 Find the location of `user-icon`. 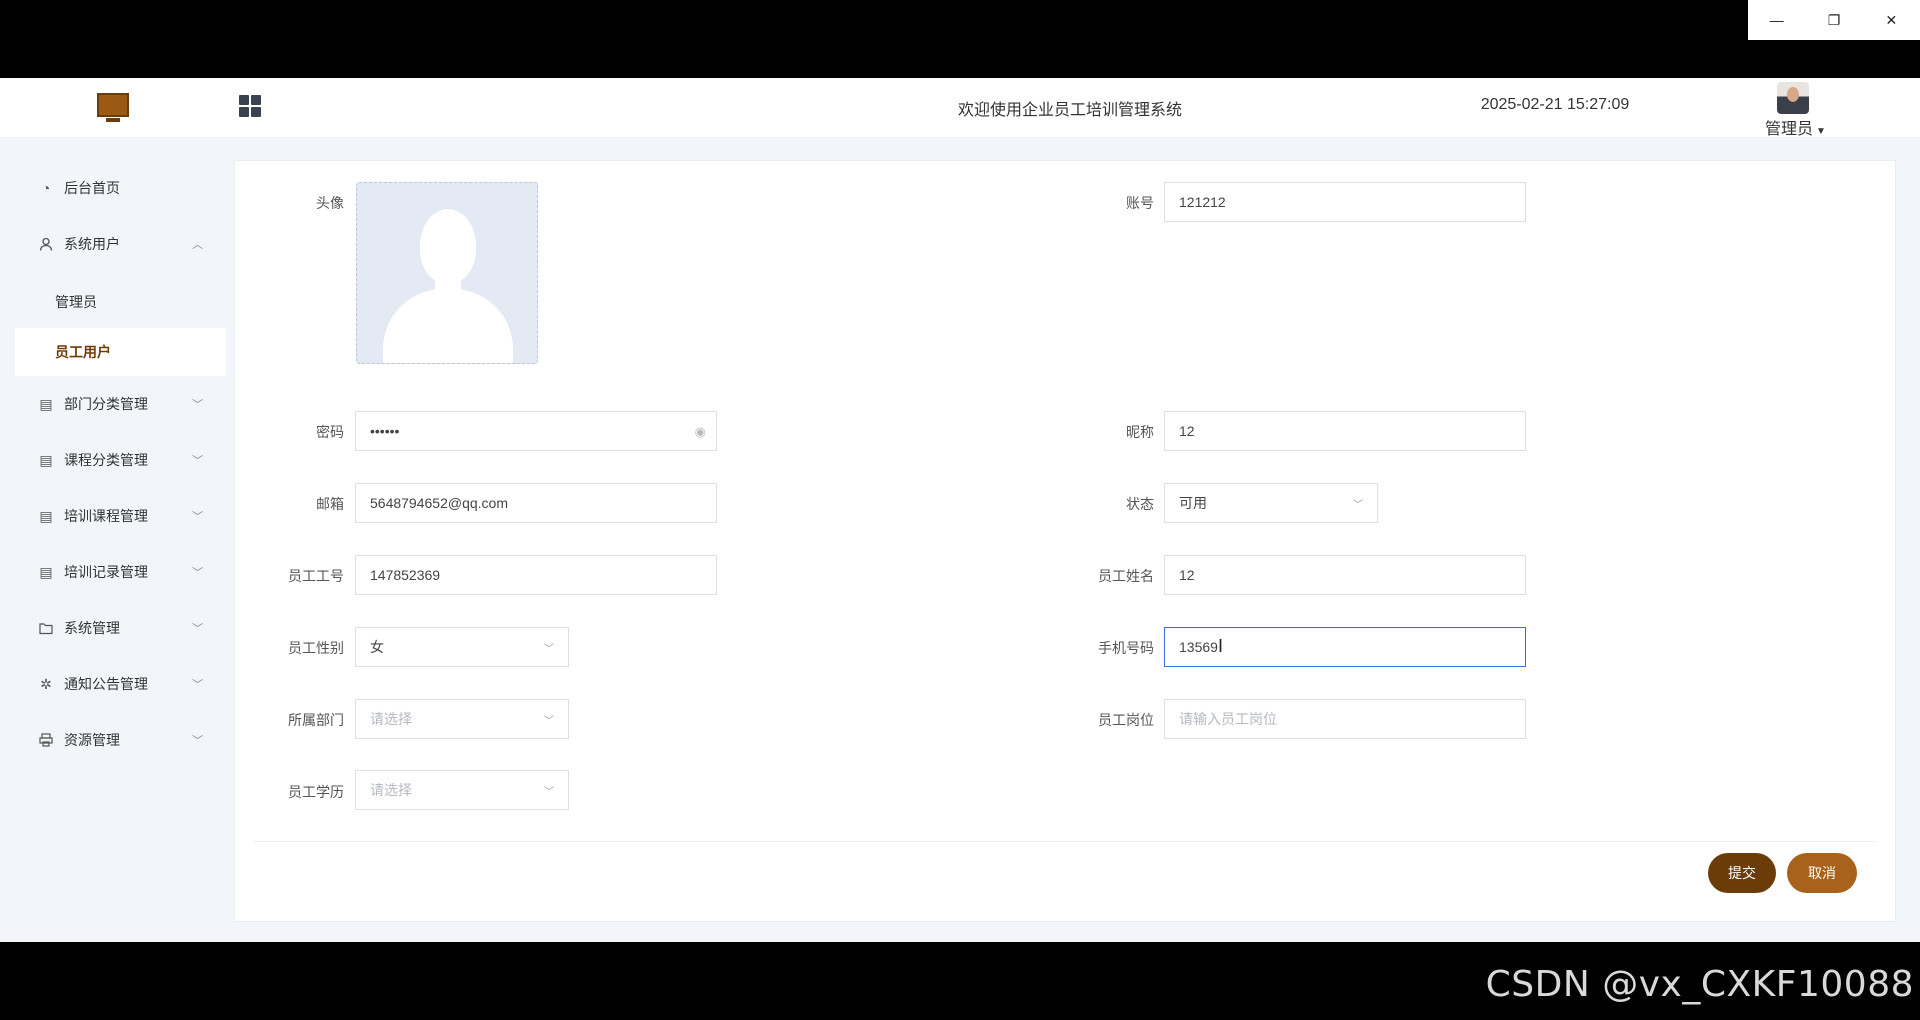

user-icon is located at coordinates (46, 244).